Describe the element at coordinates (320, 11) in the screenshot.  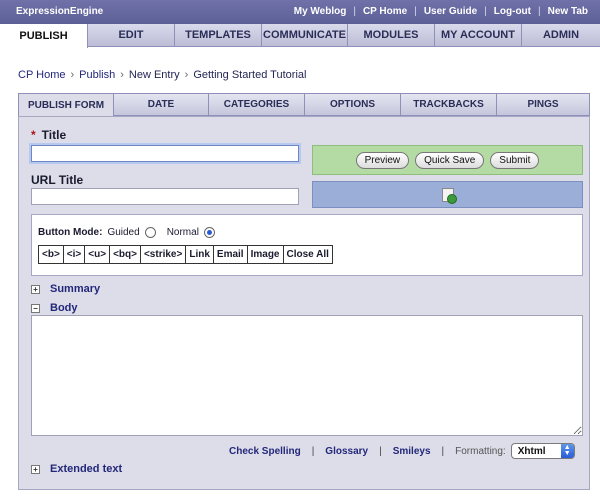
I see `link-my-weblog: My Weblog` at that location.